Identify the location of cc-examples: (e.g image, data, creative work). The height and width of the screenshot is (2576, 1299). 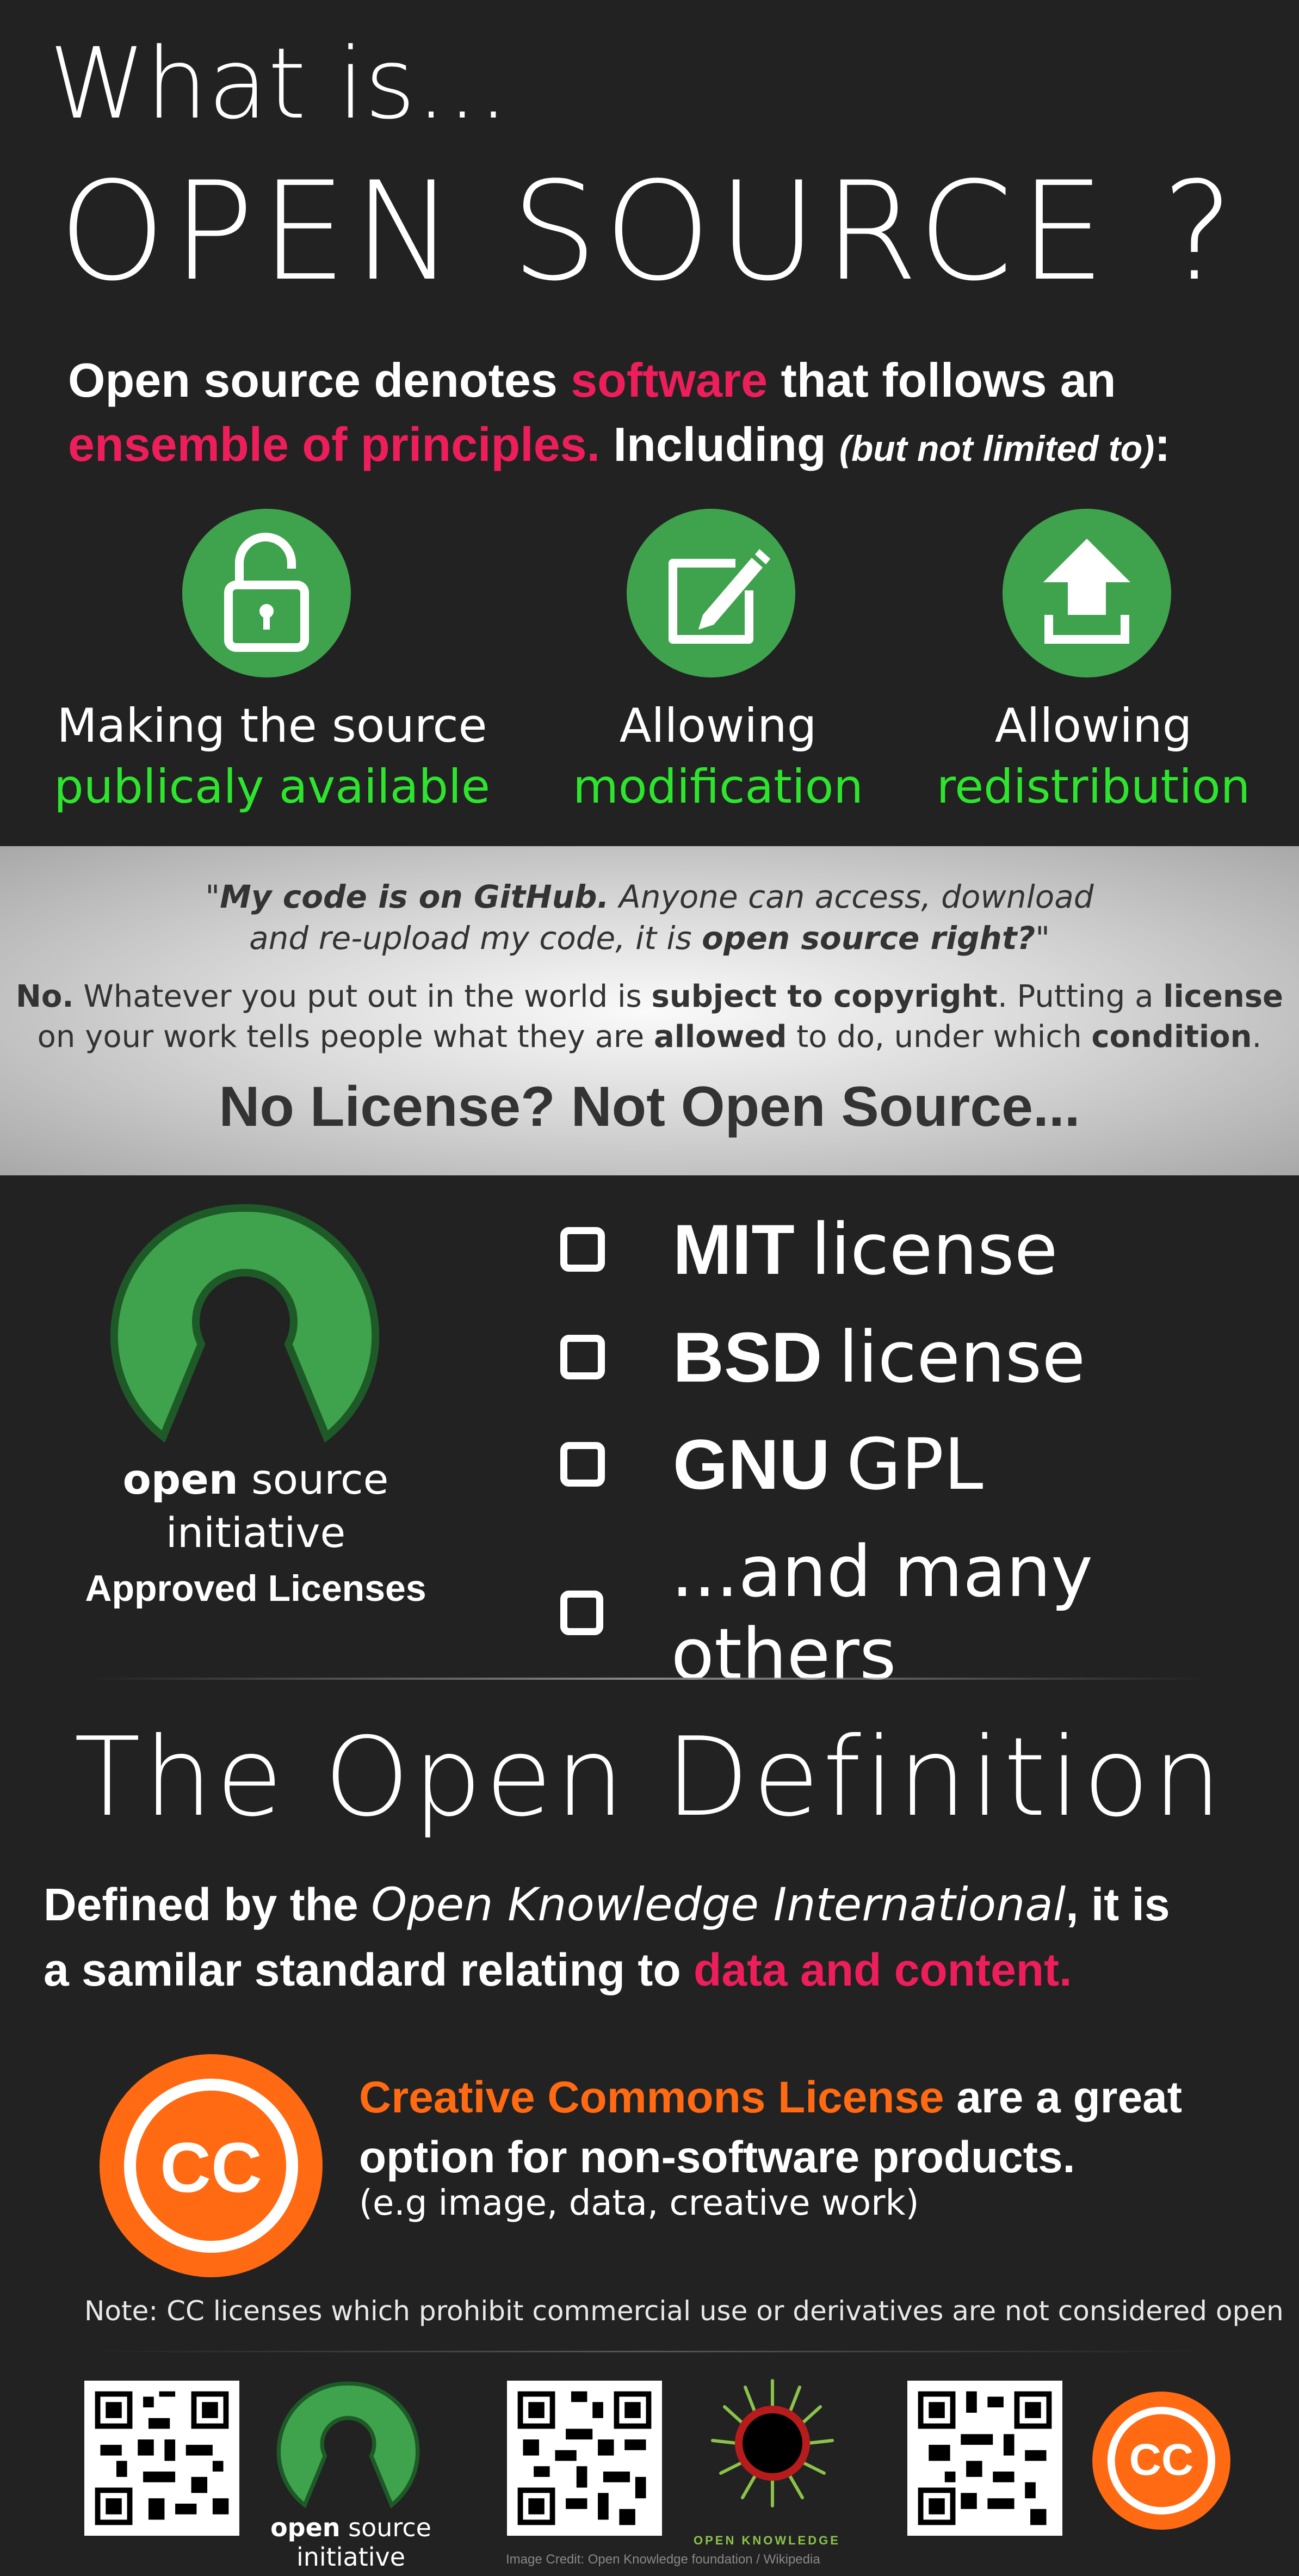
(639, 2203).